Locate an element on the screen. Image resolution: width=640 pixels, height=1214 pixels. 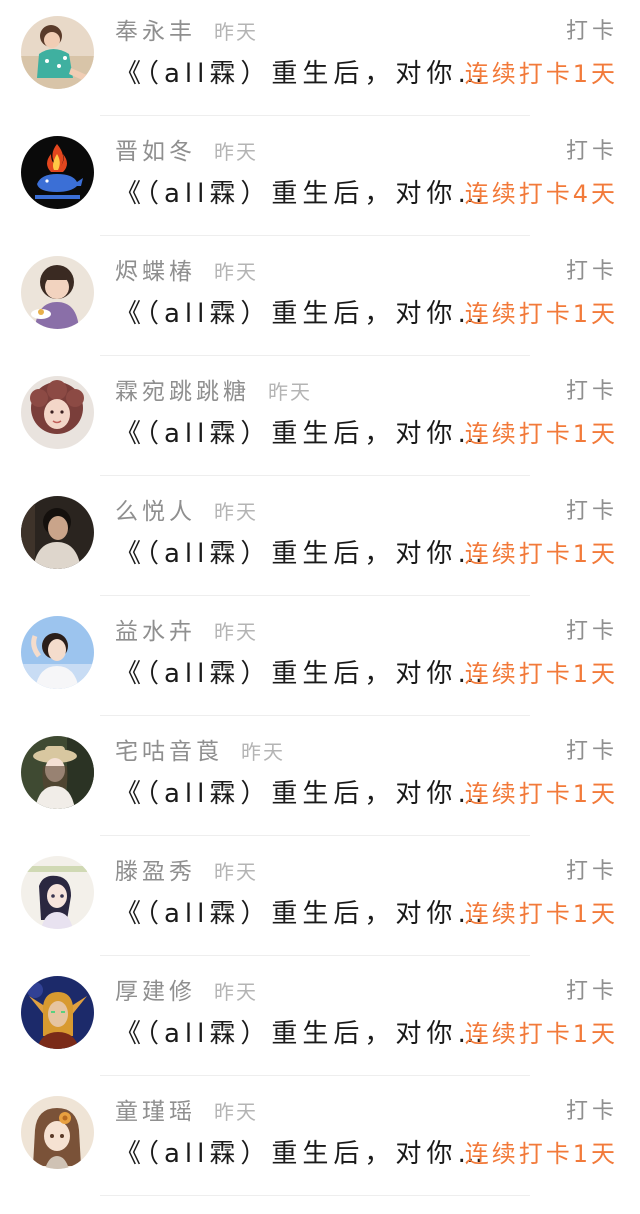
user-name: 烬蝶椿 昨天 is located at coordinates (186, 272).